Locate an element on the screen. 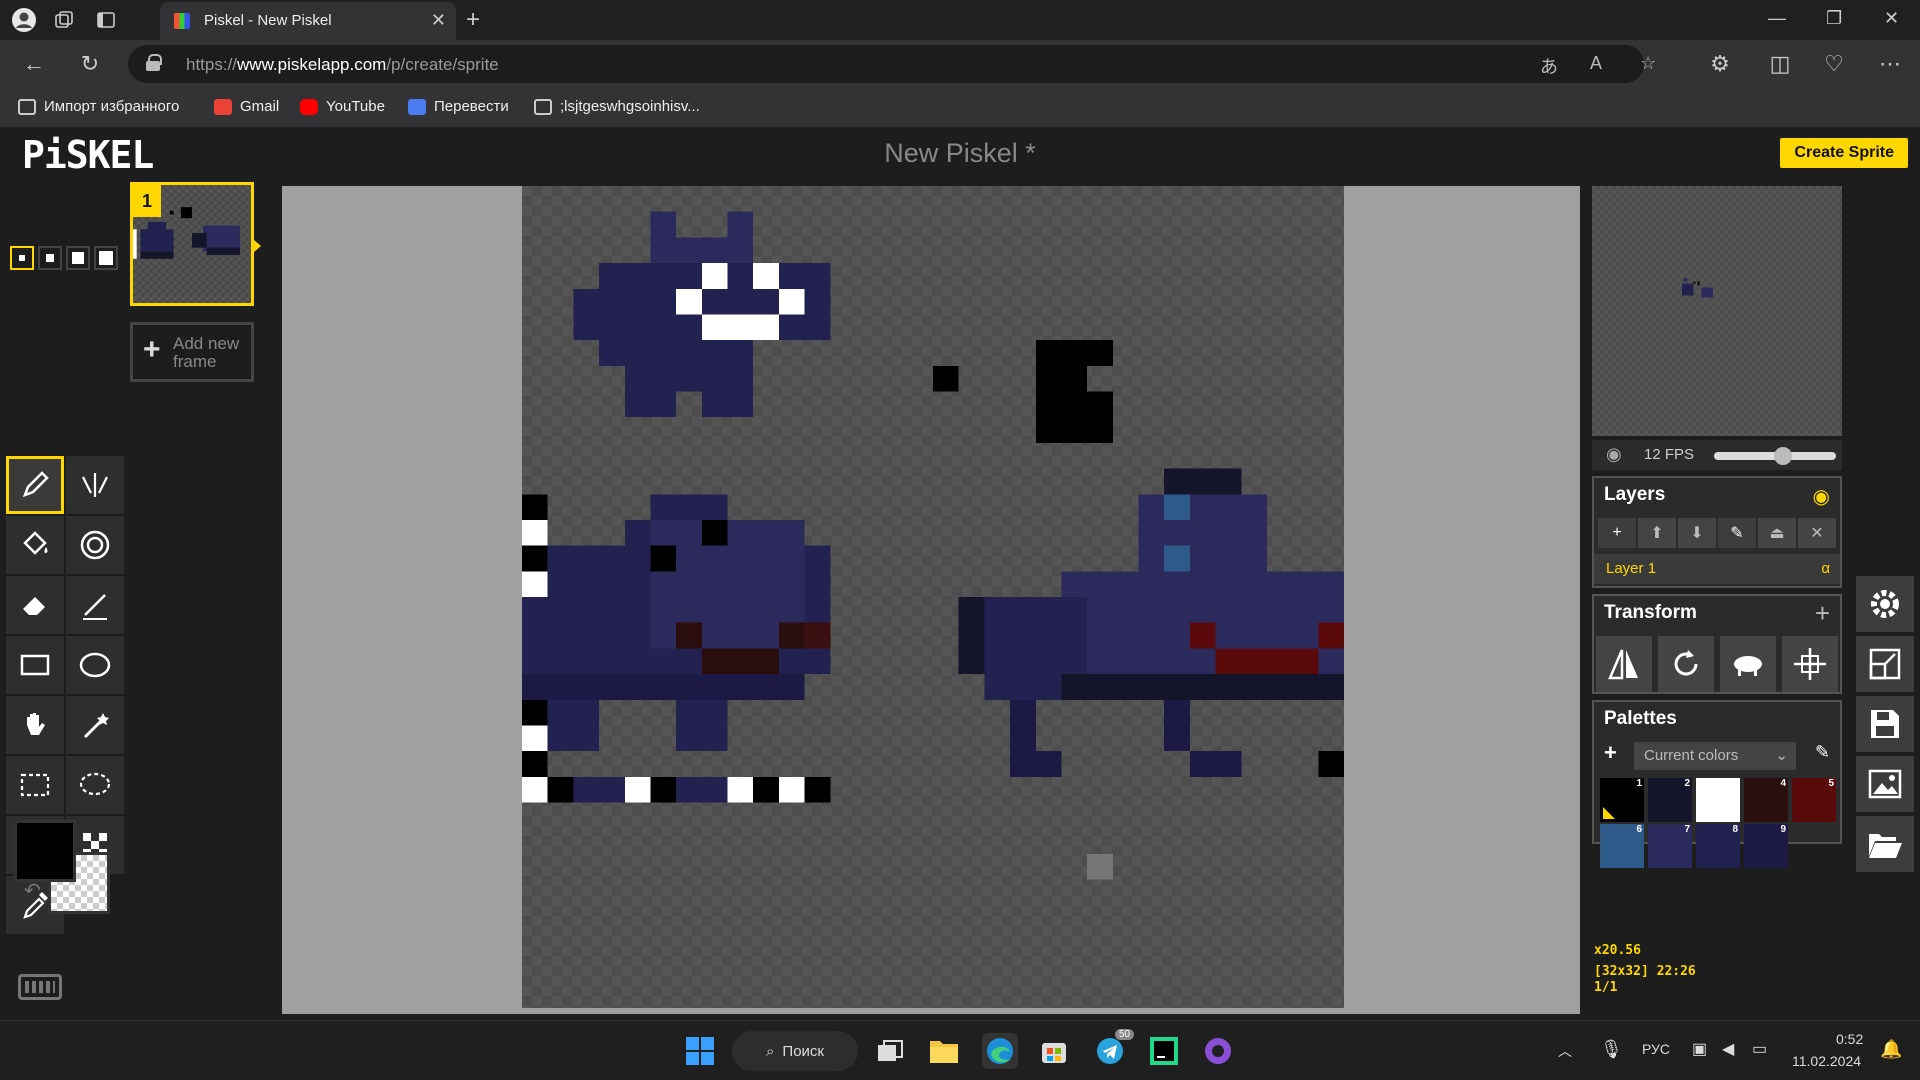  paint-same-color-tool is located at coordinates (95, 545).